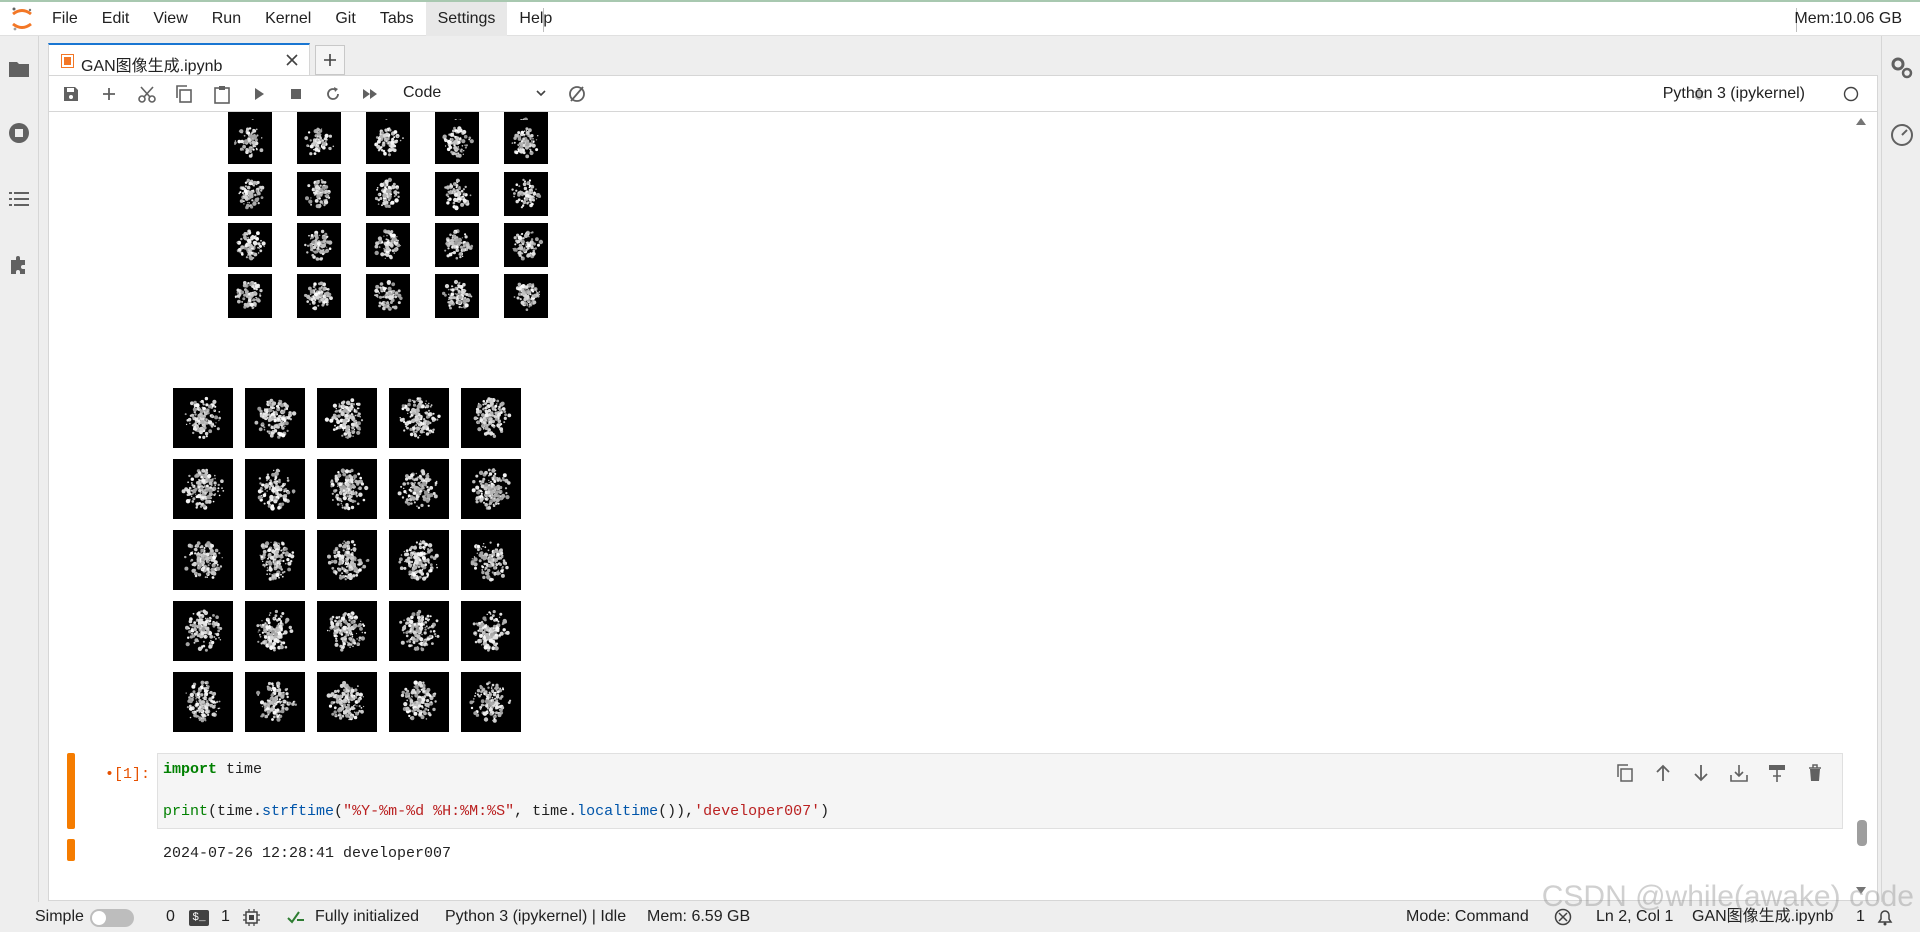  What do you see at coordinates (370, 94) in the screenshot?
I see `restart-run-all-icon` at bounding box center [370, 94].